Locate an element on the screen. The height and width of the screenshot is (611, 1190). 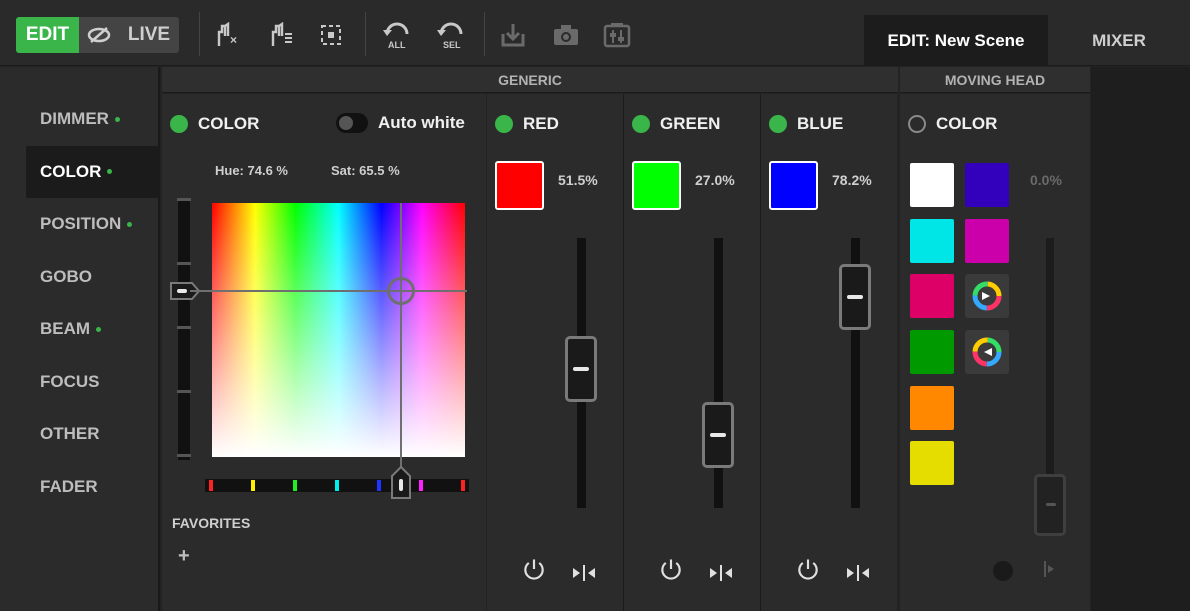
sidebar-item-focus: FOCUS is located at coordinates (92, 382).